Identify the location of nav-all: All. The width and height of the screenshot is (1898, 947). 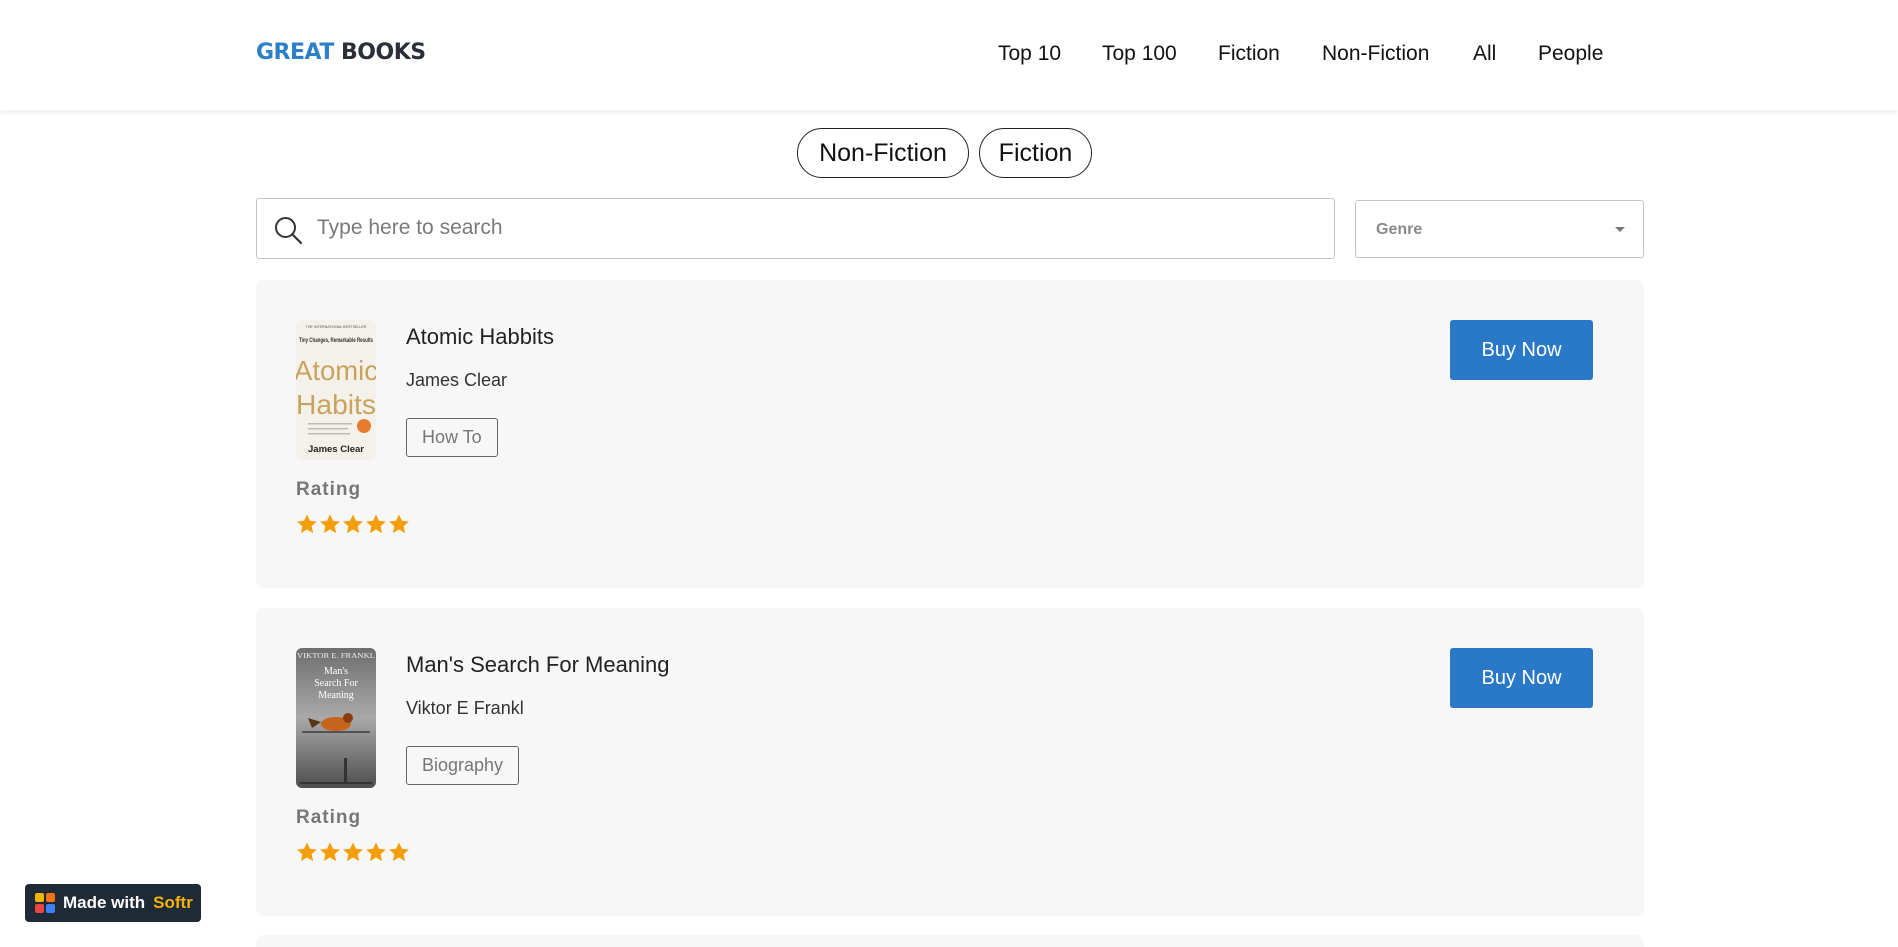
(1484, 54).